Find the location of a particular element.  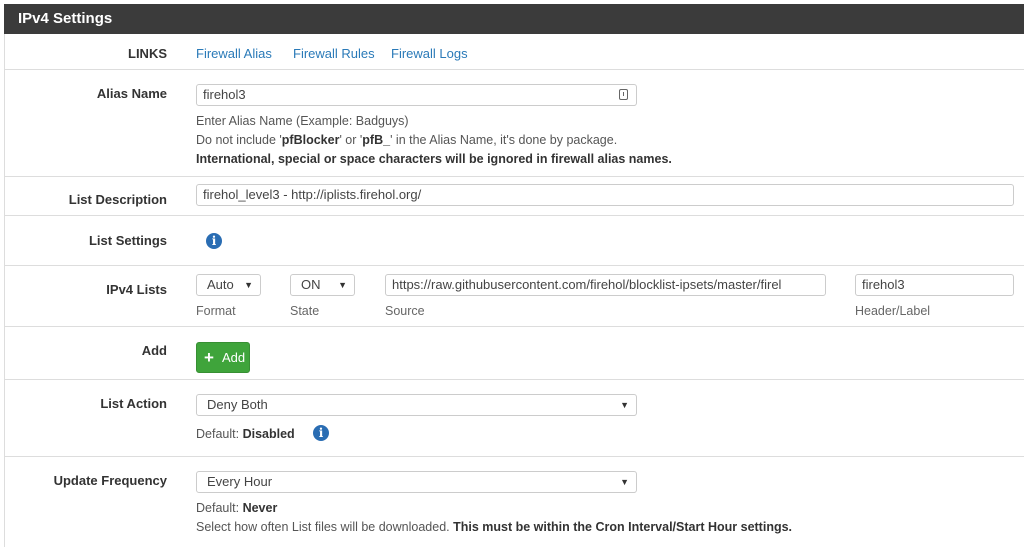

list-action-select: Deny Both ▼ is located at coordinates (416, 405).